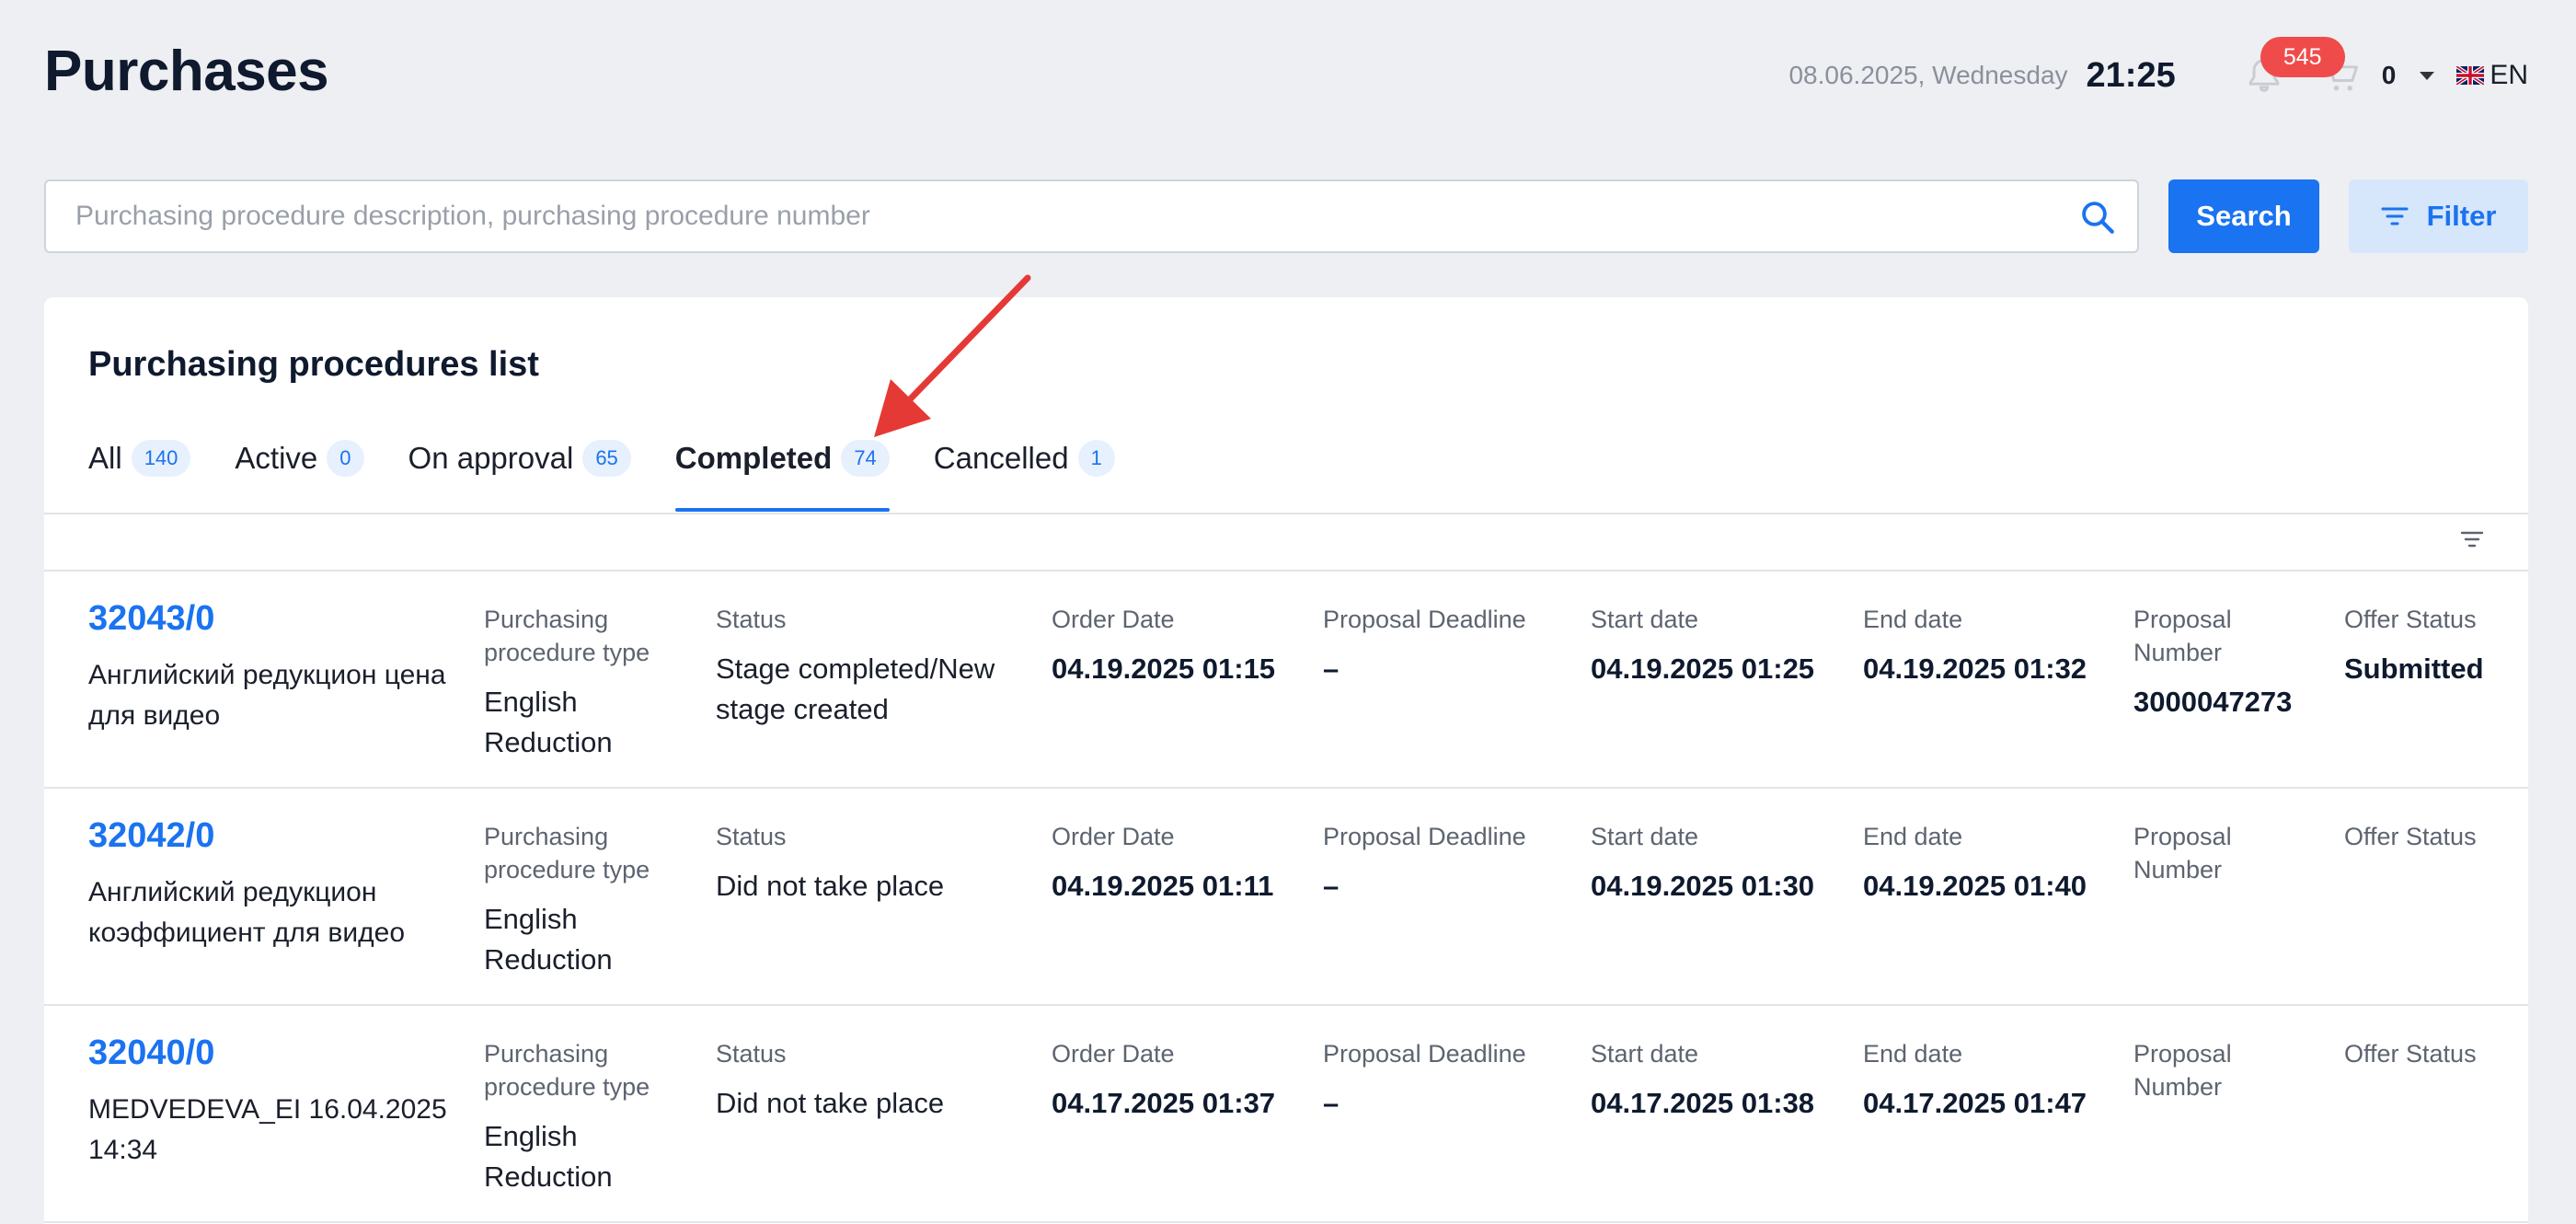  What do you see at coordinates (1001, 458) in the screenshot?
I see `tab-label: Cancelled` at bounding box center [1001, 458].